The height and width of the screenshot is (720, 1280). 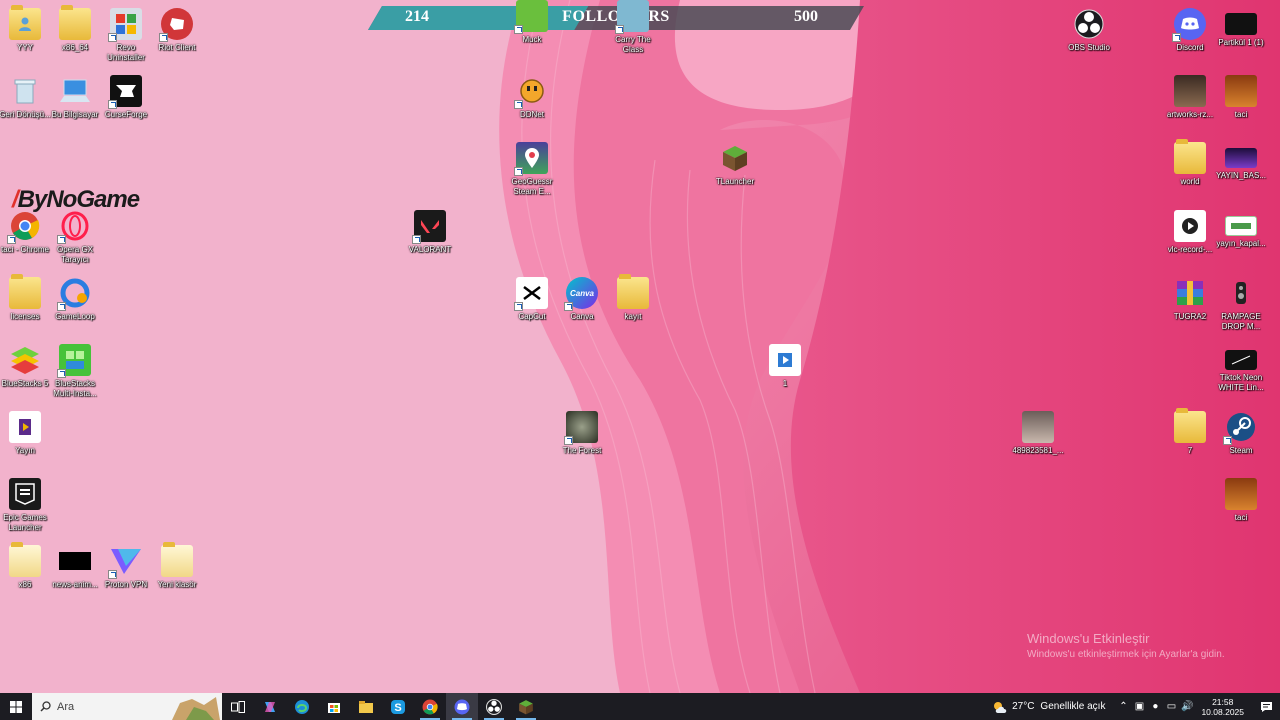 I want to click on desktop-icon-x86: x86, so click(x=26, y=574).